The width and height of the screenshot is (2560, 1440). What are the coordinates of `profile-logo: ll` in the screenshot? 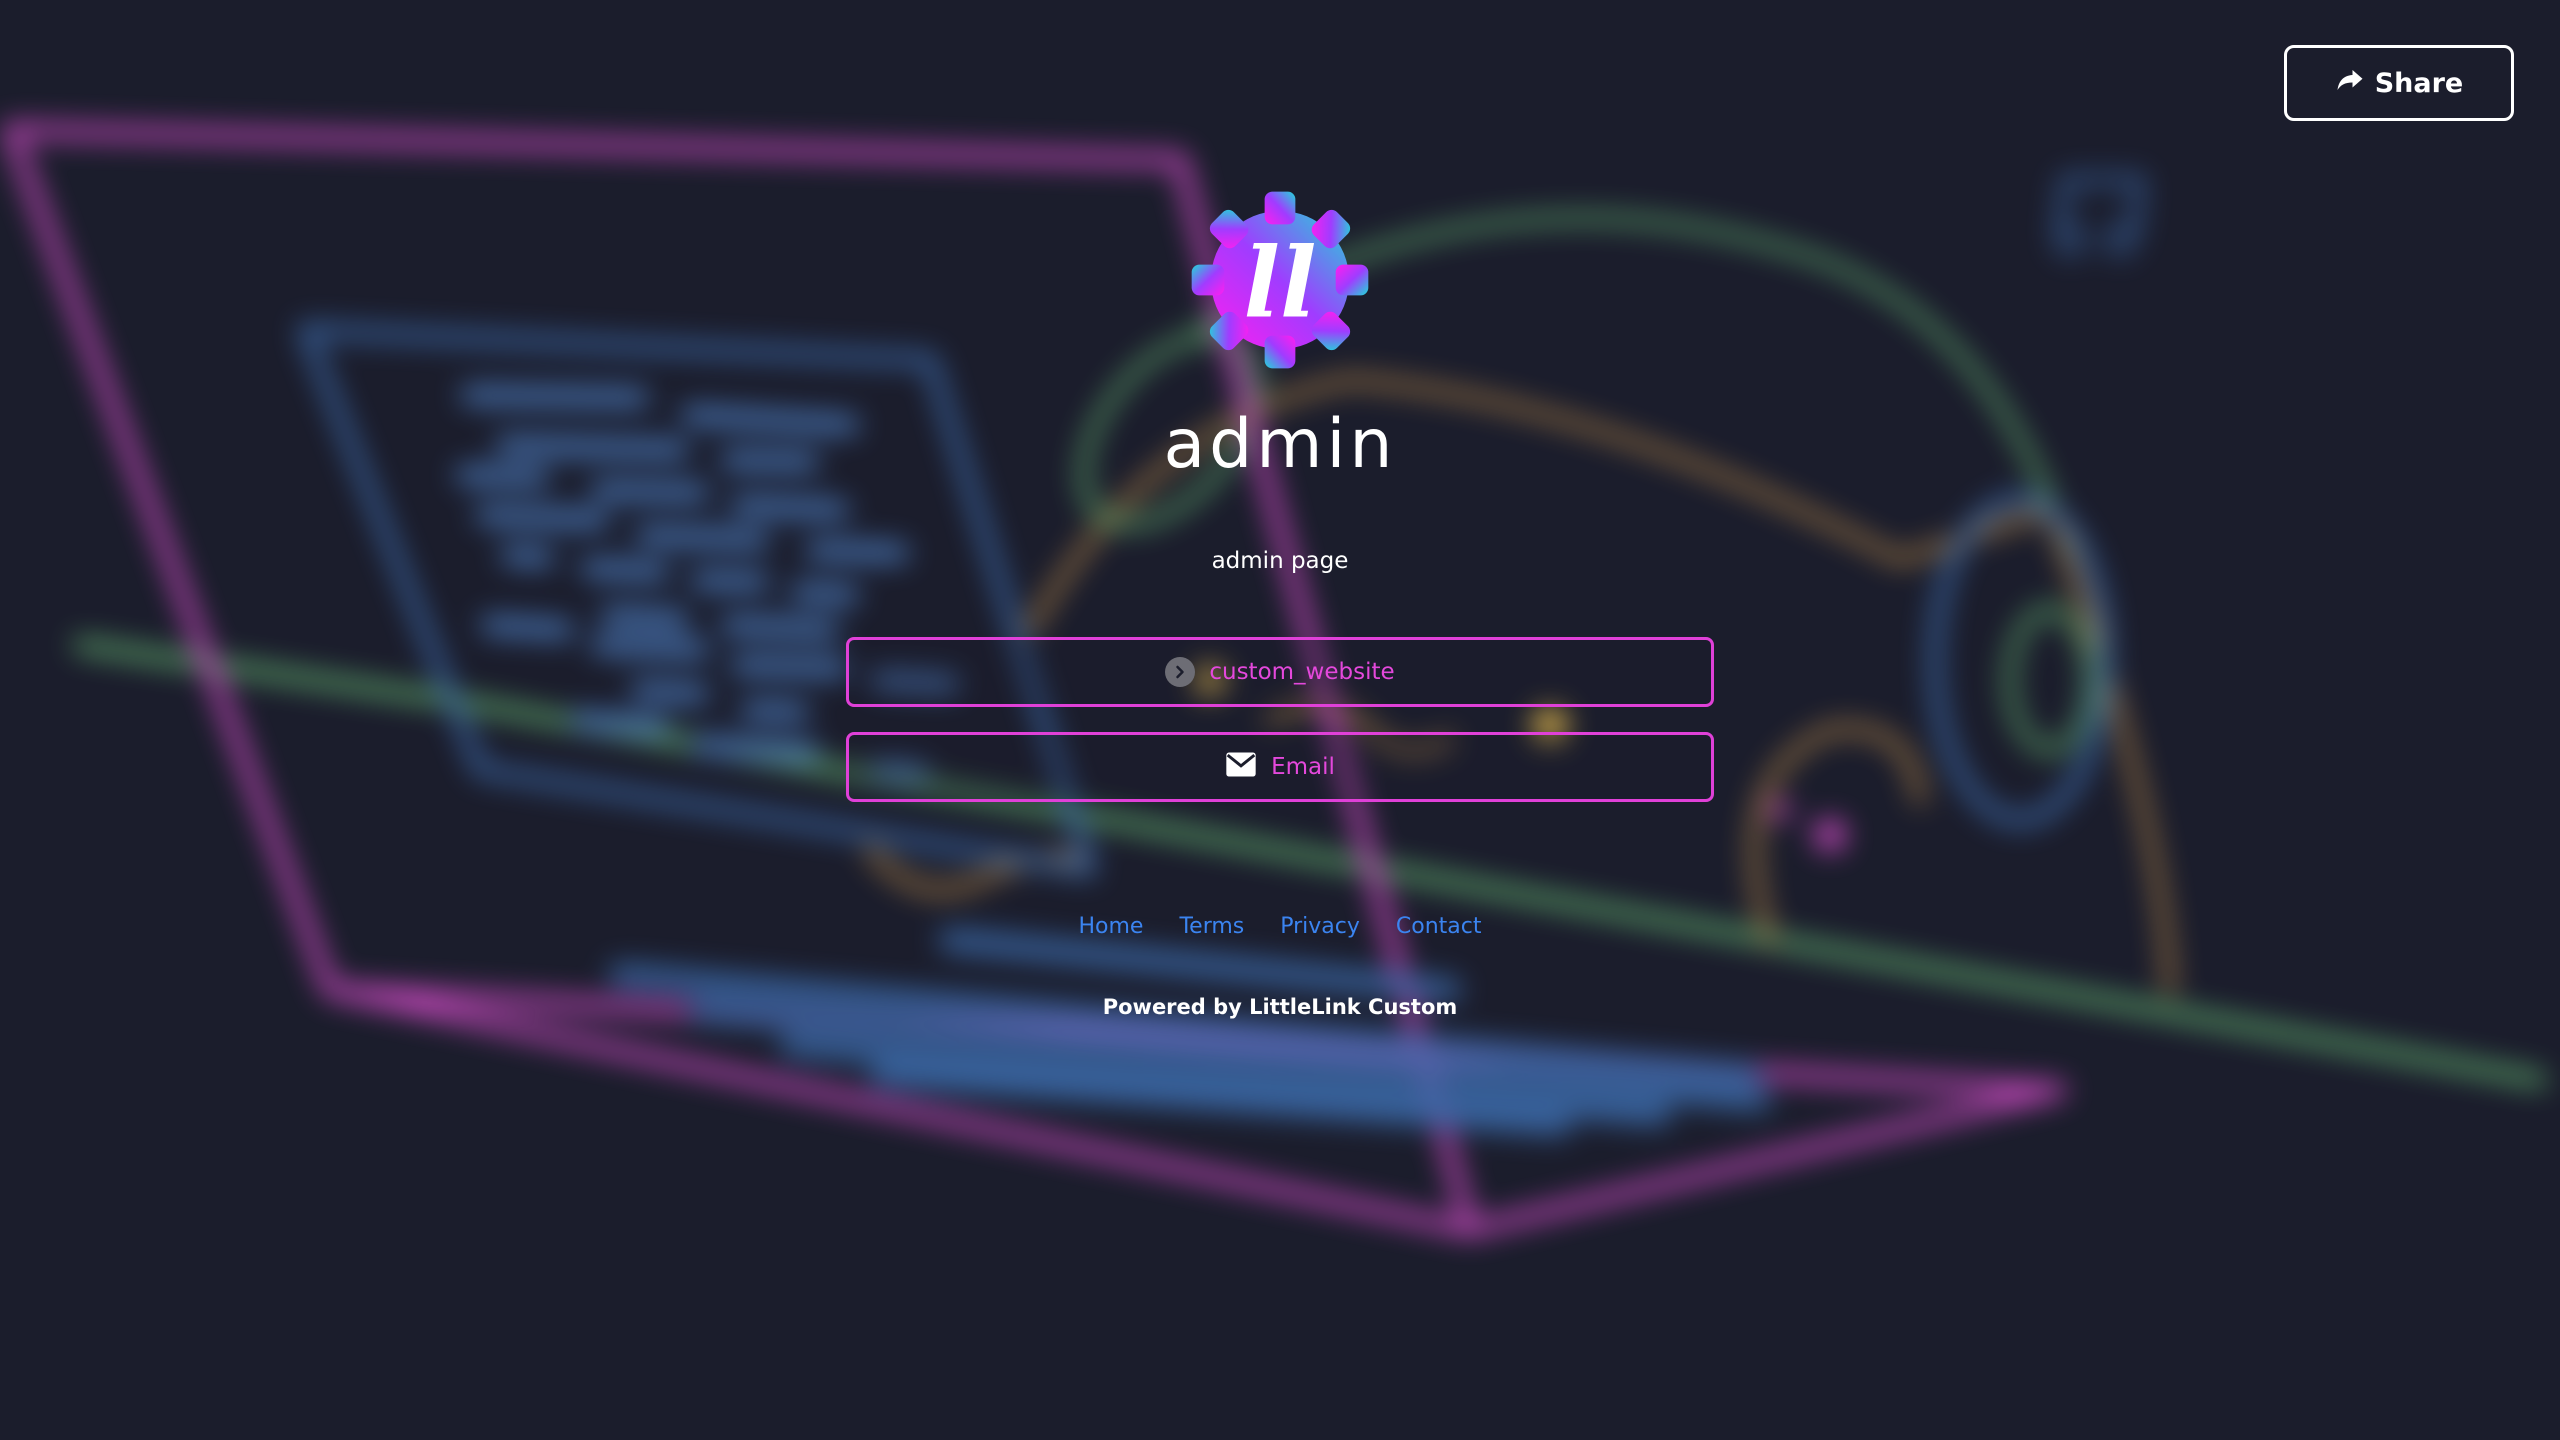 It's located at (1280, 280).